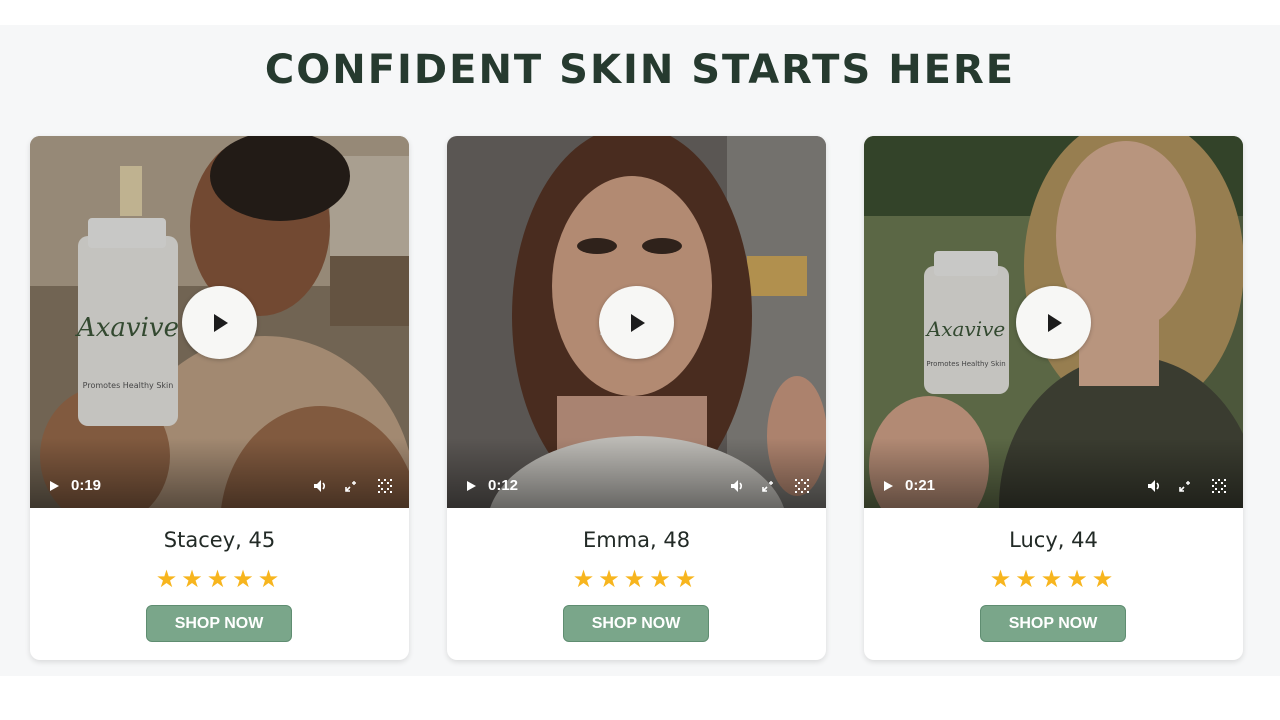  I want to click on section-title: CONFIDENT SKIN STARTS HERE, so click(640, 70).